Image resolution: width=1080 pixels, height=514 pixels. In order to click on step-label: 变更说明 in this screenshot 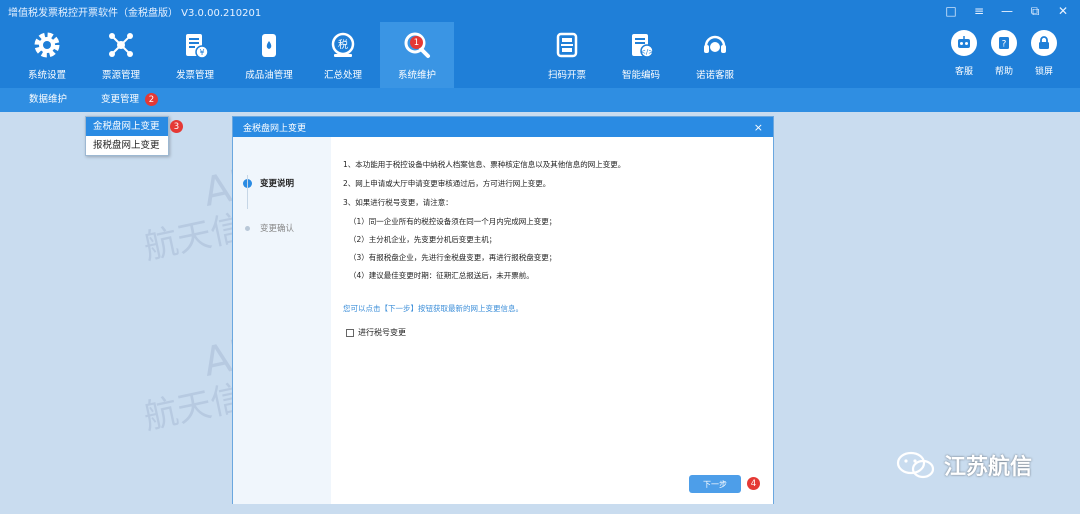, I will do `click(277, 184)`.